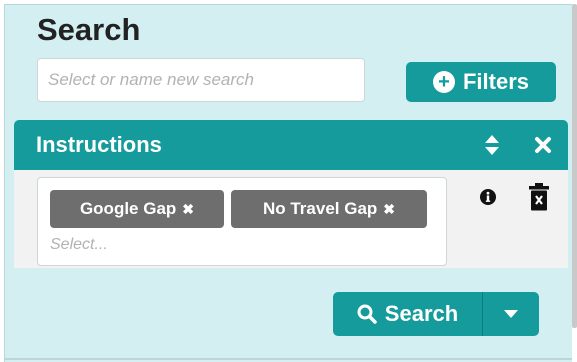 The height and width of the screenshot is (362, 577). Describe the element at coordinates (543, 145) in the screenshot. I see `close-icon` at that location.